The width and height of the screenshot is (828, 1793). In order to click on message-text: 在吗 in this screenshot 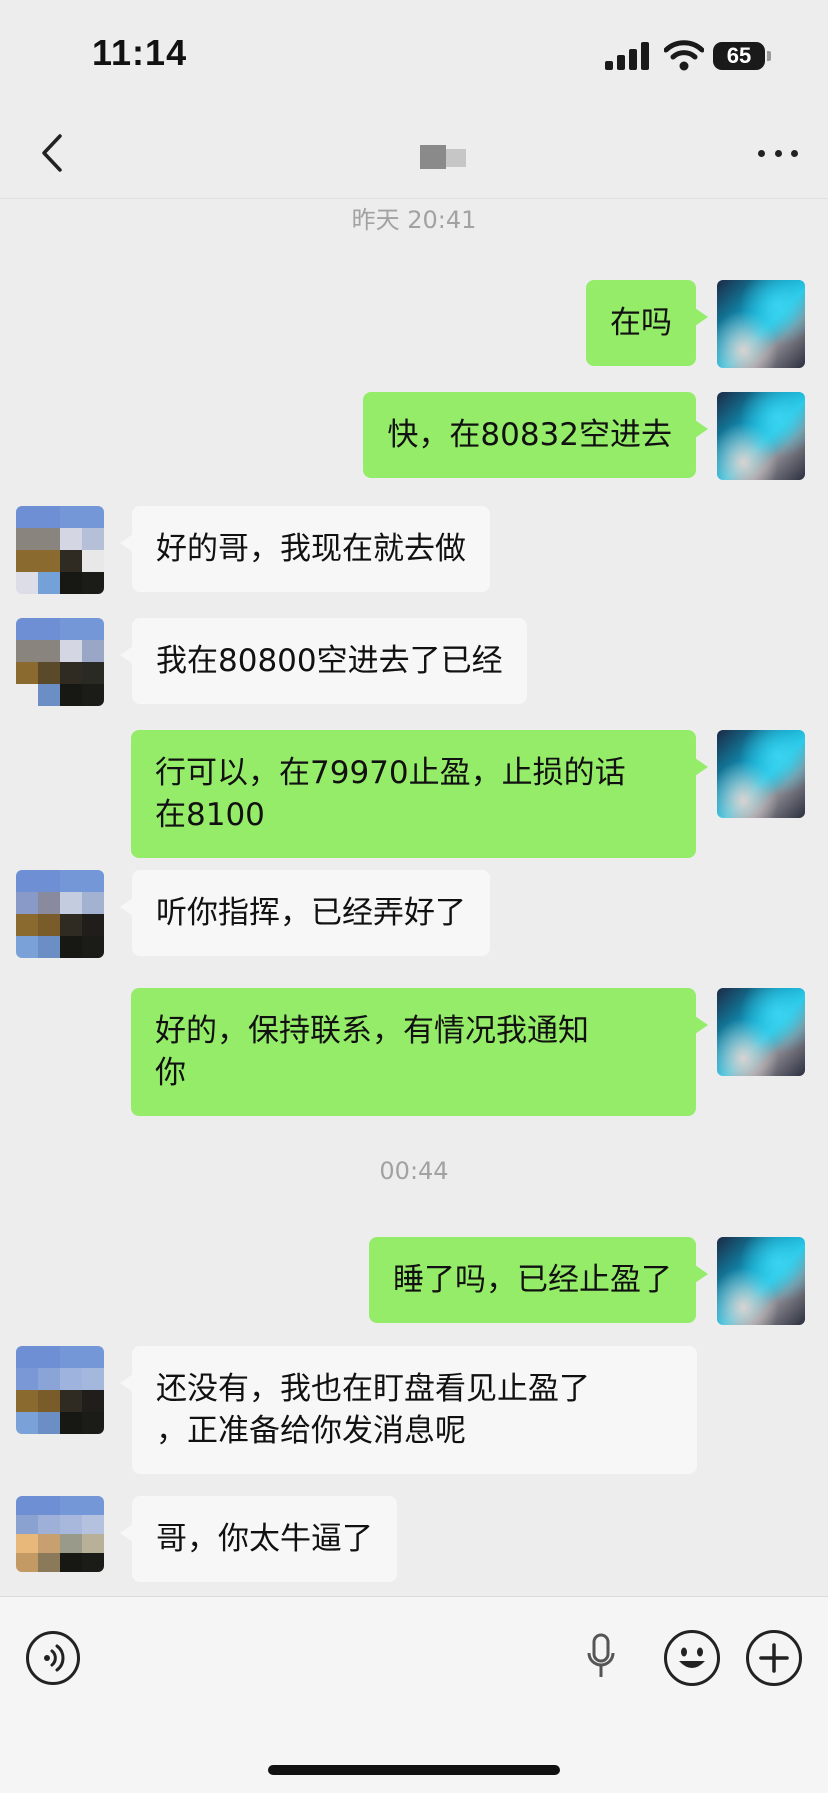, I will do `click(641, 323)`.